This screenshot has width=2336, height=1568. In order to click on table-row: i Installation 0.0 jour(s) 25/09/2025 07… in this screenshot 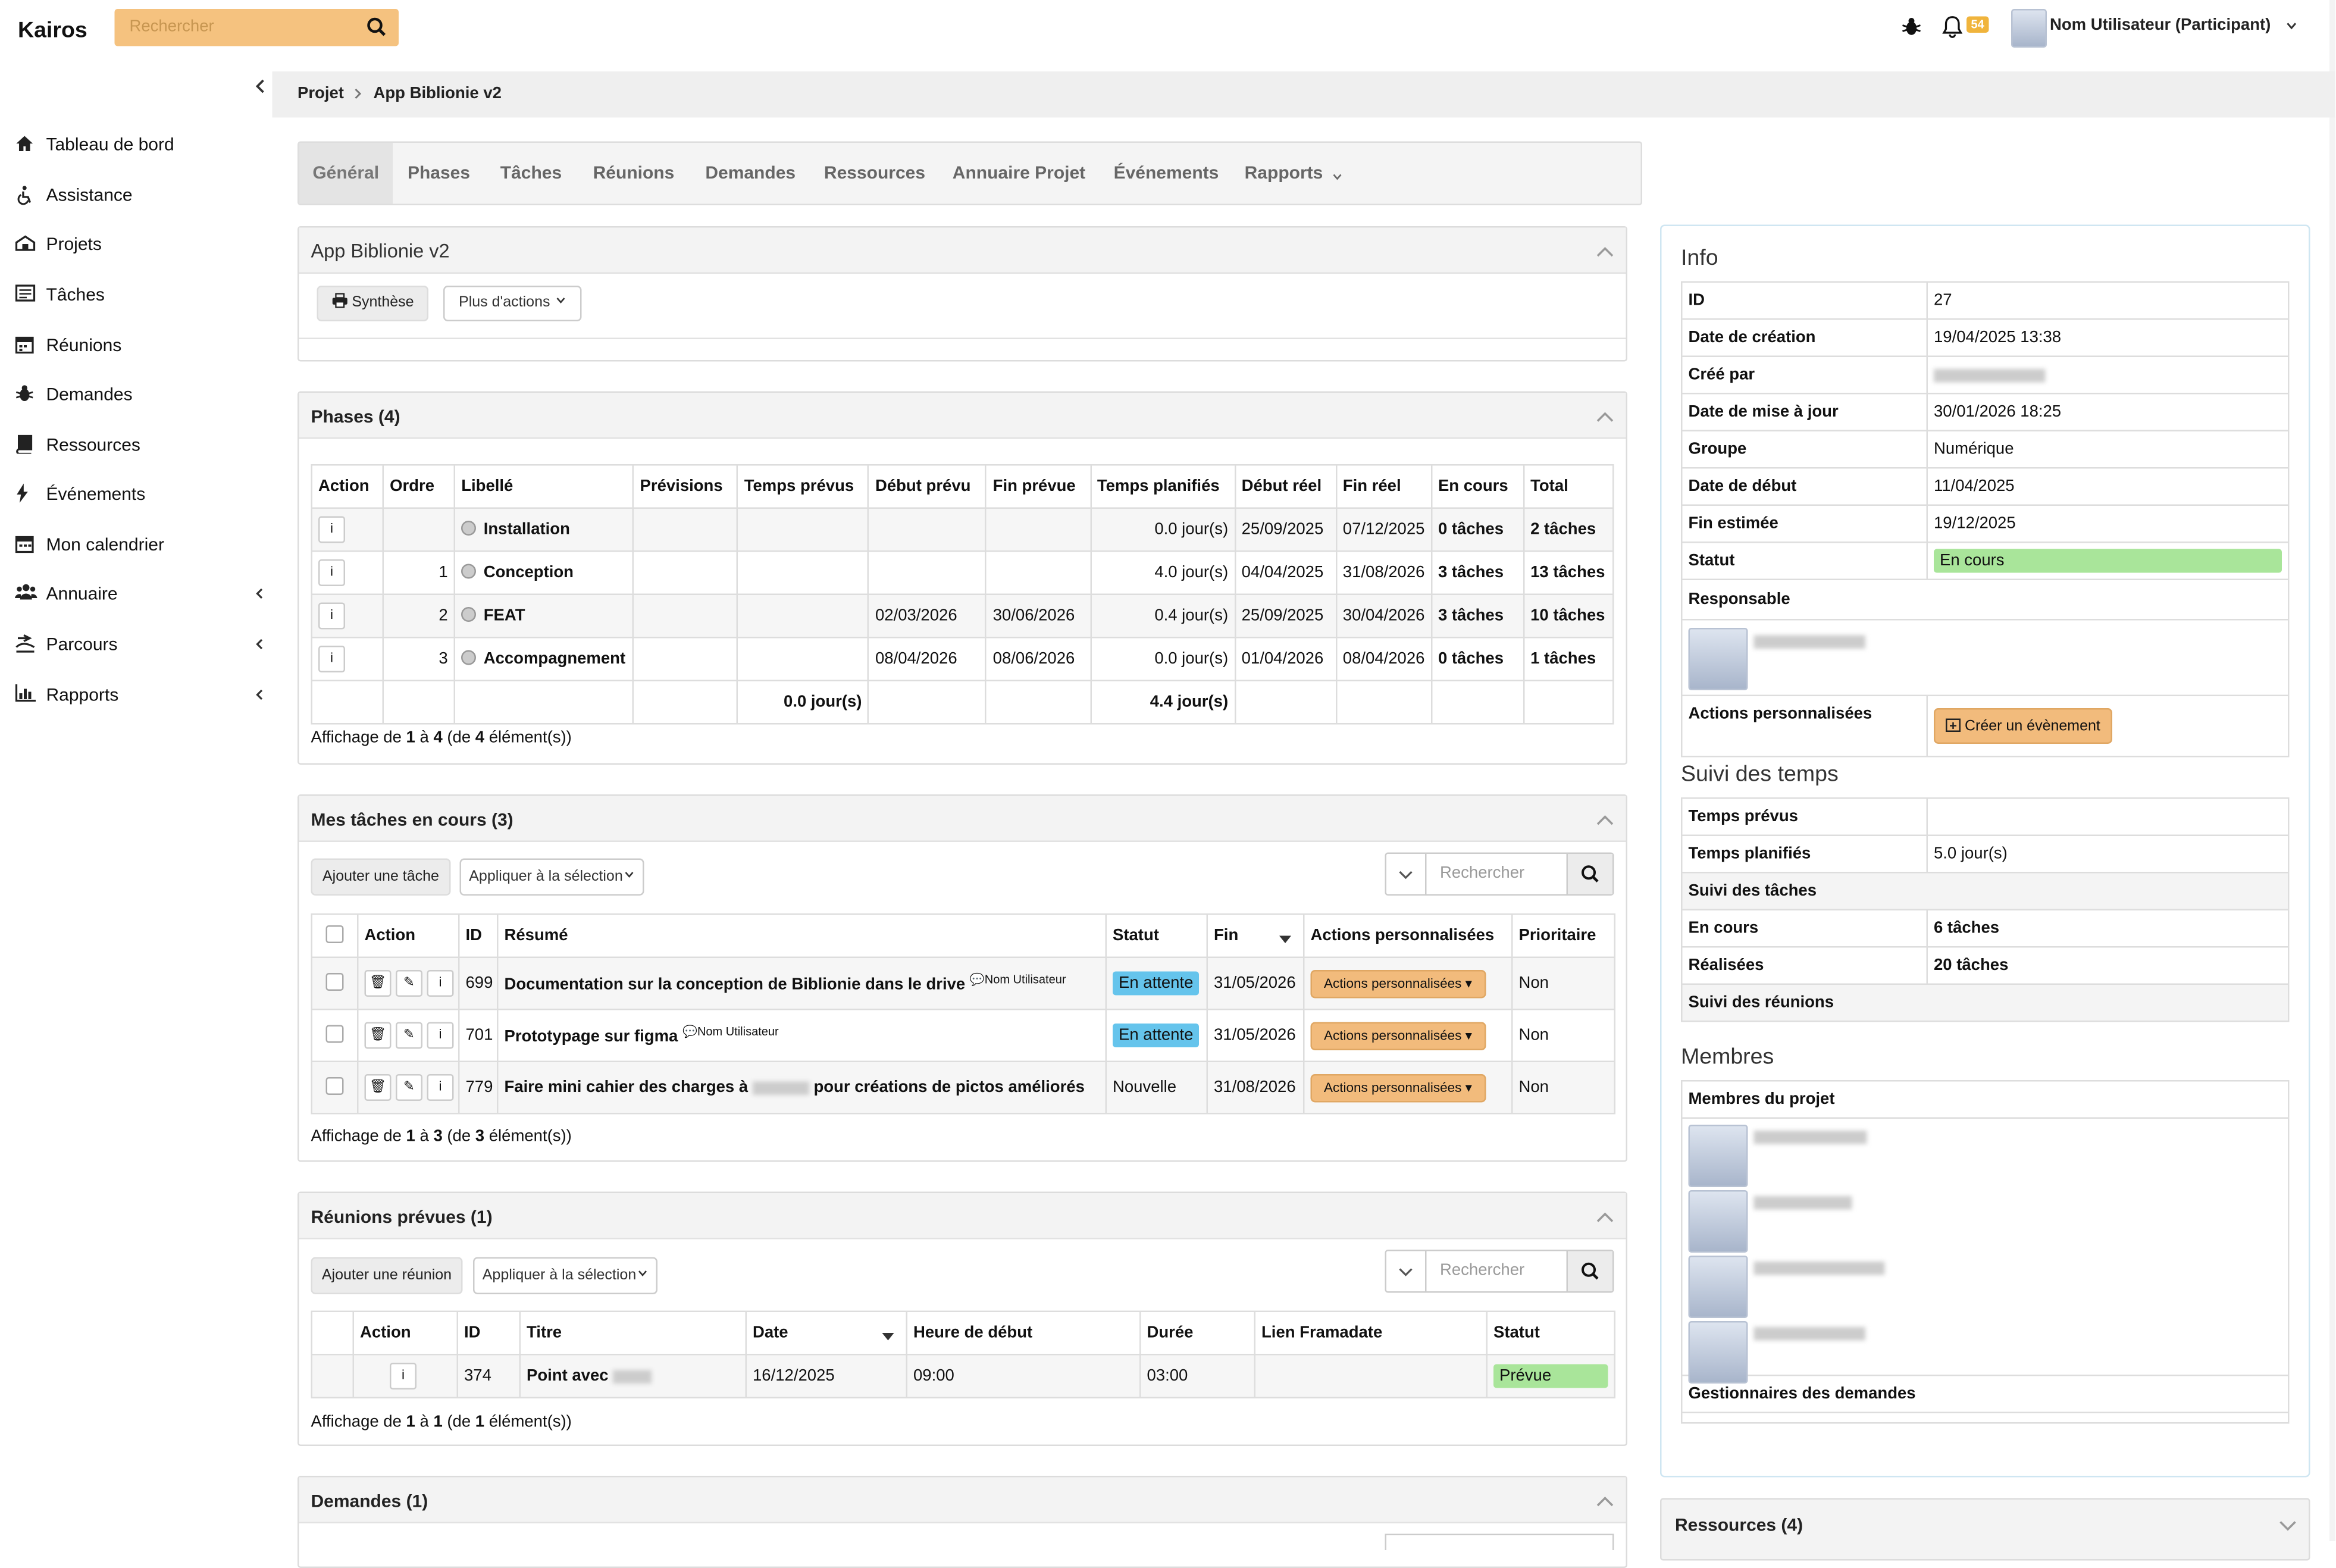, I will do `click(962, 529)`.